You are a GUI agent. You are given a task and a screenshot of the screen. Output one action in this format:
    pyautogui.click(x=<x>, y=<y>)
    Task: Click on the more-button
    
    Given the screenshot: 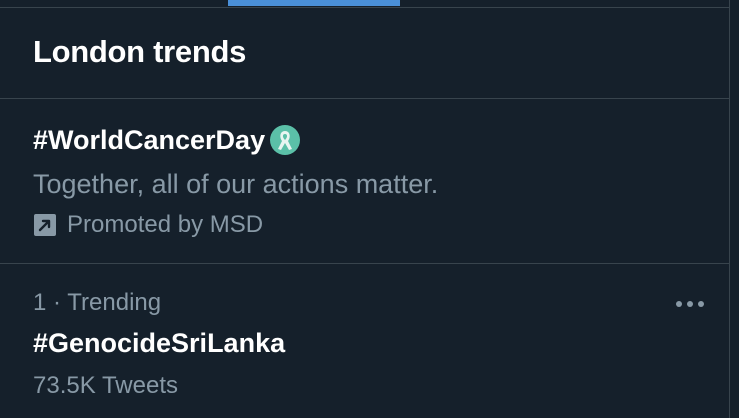 What is the action you would take?
    pyautogui.click(x=690, y=304)
    